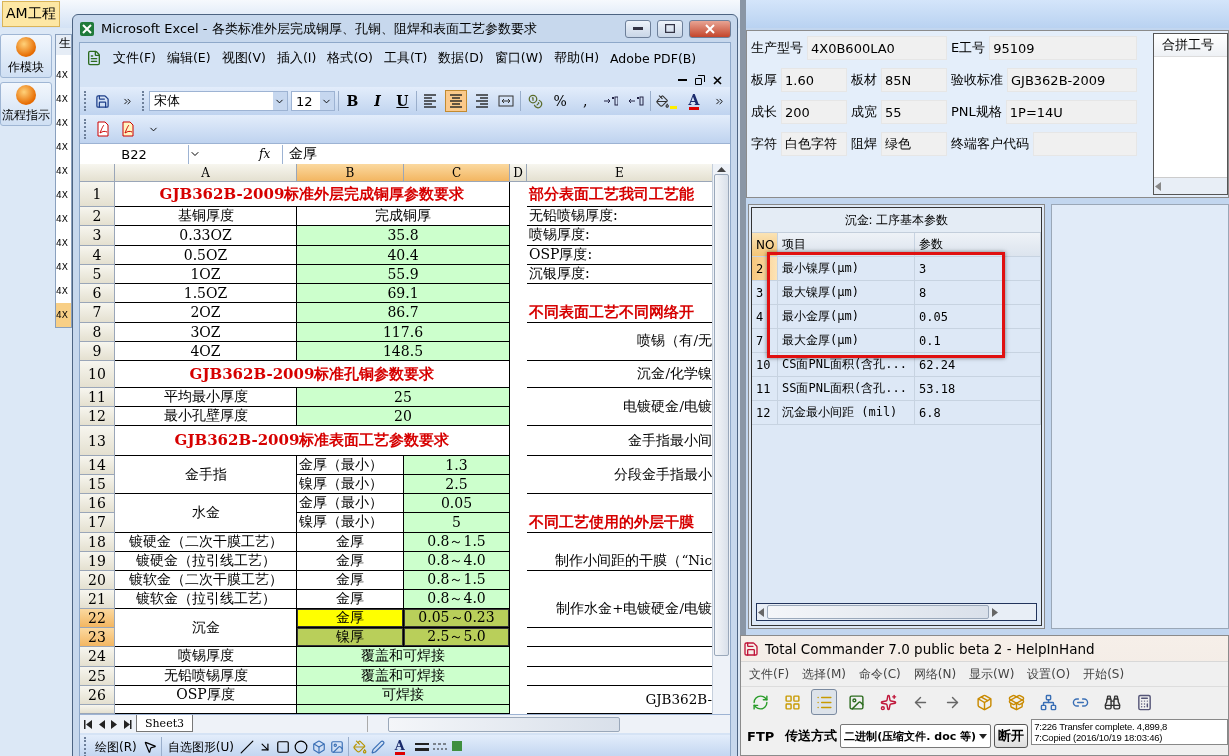  I want to click on row-header: 2, so click(97, 217).